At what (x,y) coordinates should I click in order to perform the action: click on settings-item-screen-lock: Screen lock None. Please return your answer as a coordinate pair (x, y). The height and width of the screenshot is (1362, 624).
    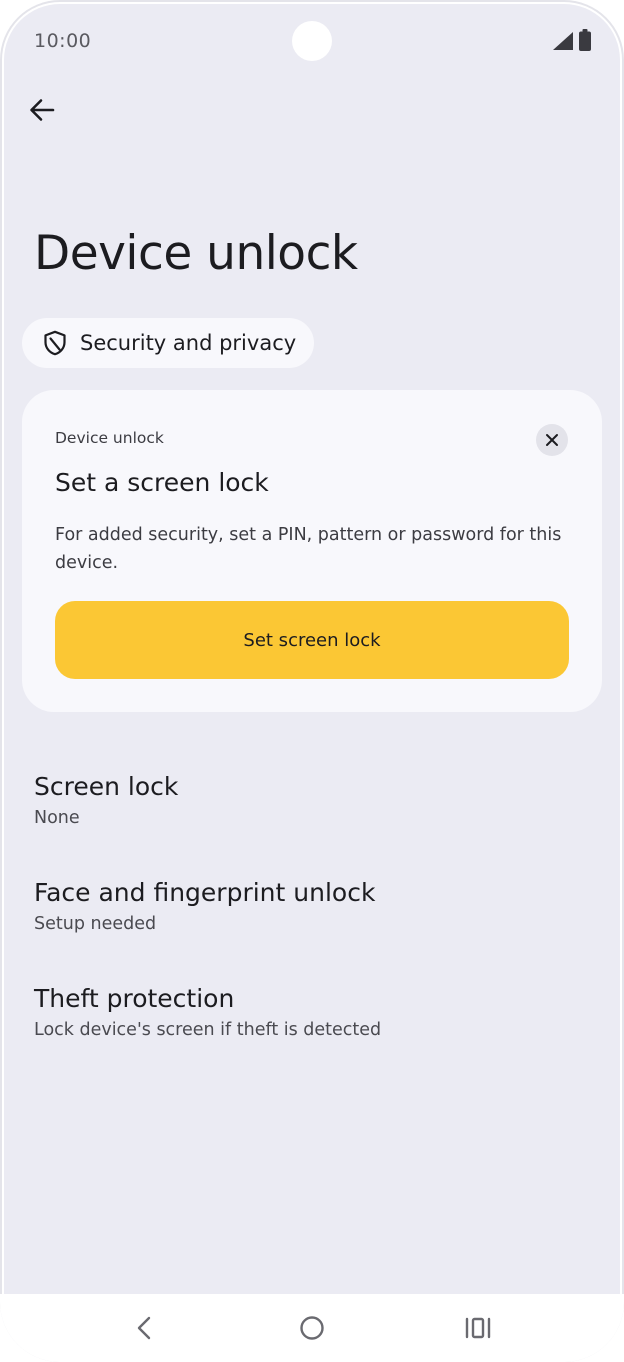
    Looking at the image, I should click on (312, 817).